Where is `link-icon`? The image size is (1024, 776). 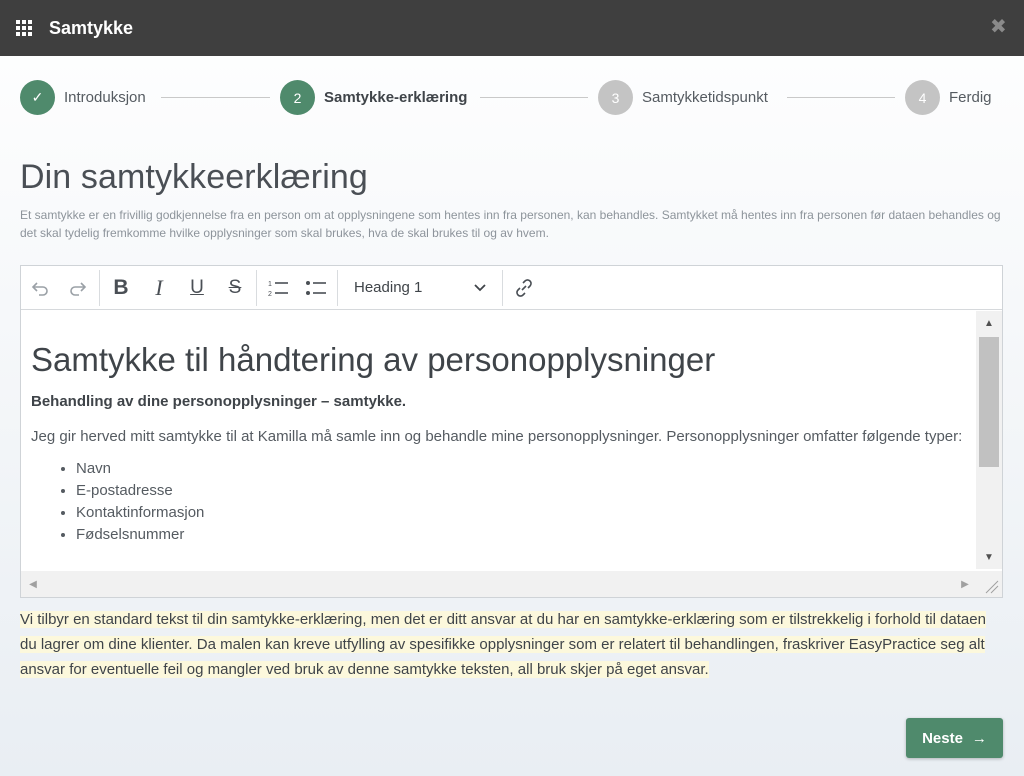 link-icon is located at coordinates (524, 287).